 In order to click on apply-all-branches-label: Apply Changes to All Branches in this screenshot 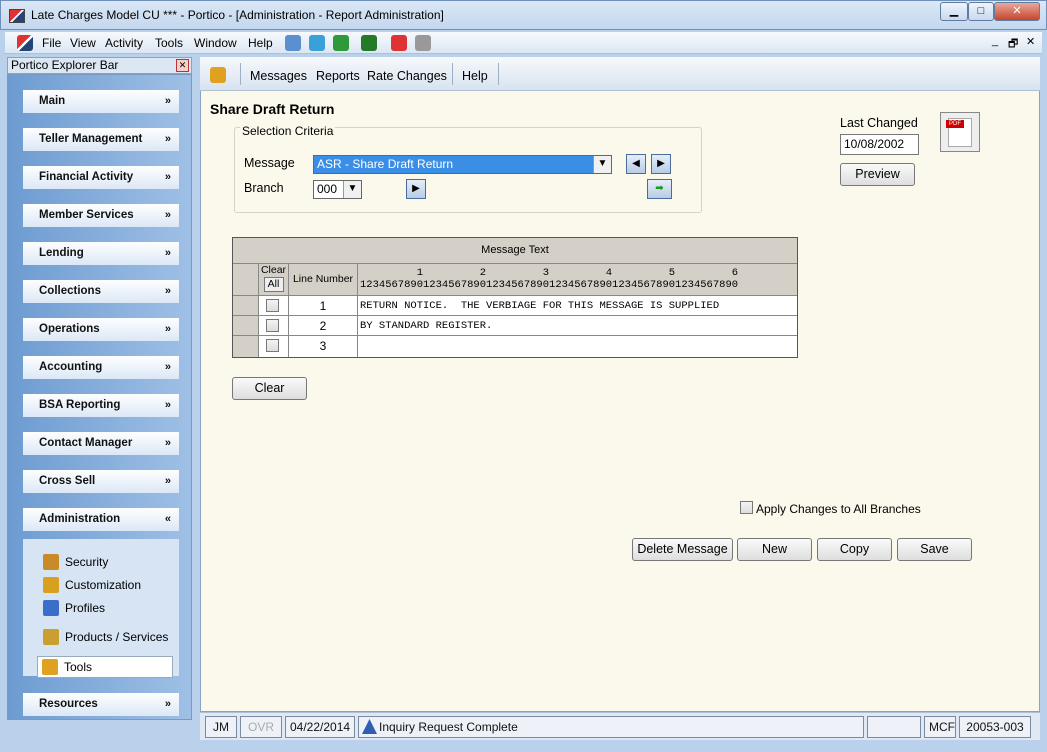, I will do `click(838, 509)`.